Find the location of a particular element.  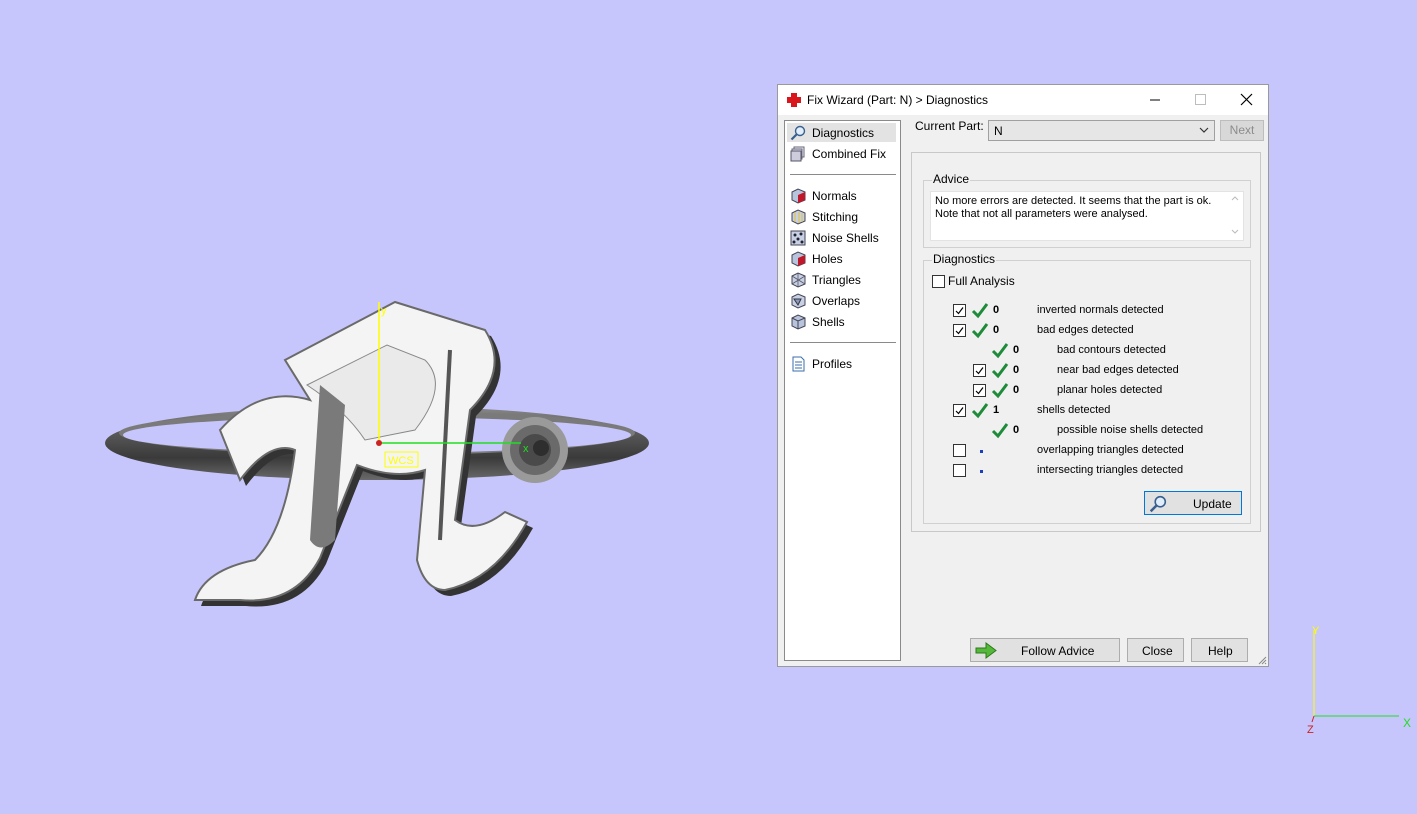

axis-y-label: Y is located at coordinates (1316, 631).